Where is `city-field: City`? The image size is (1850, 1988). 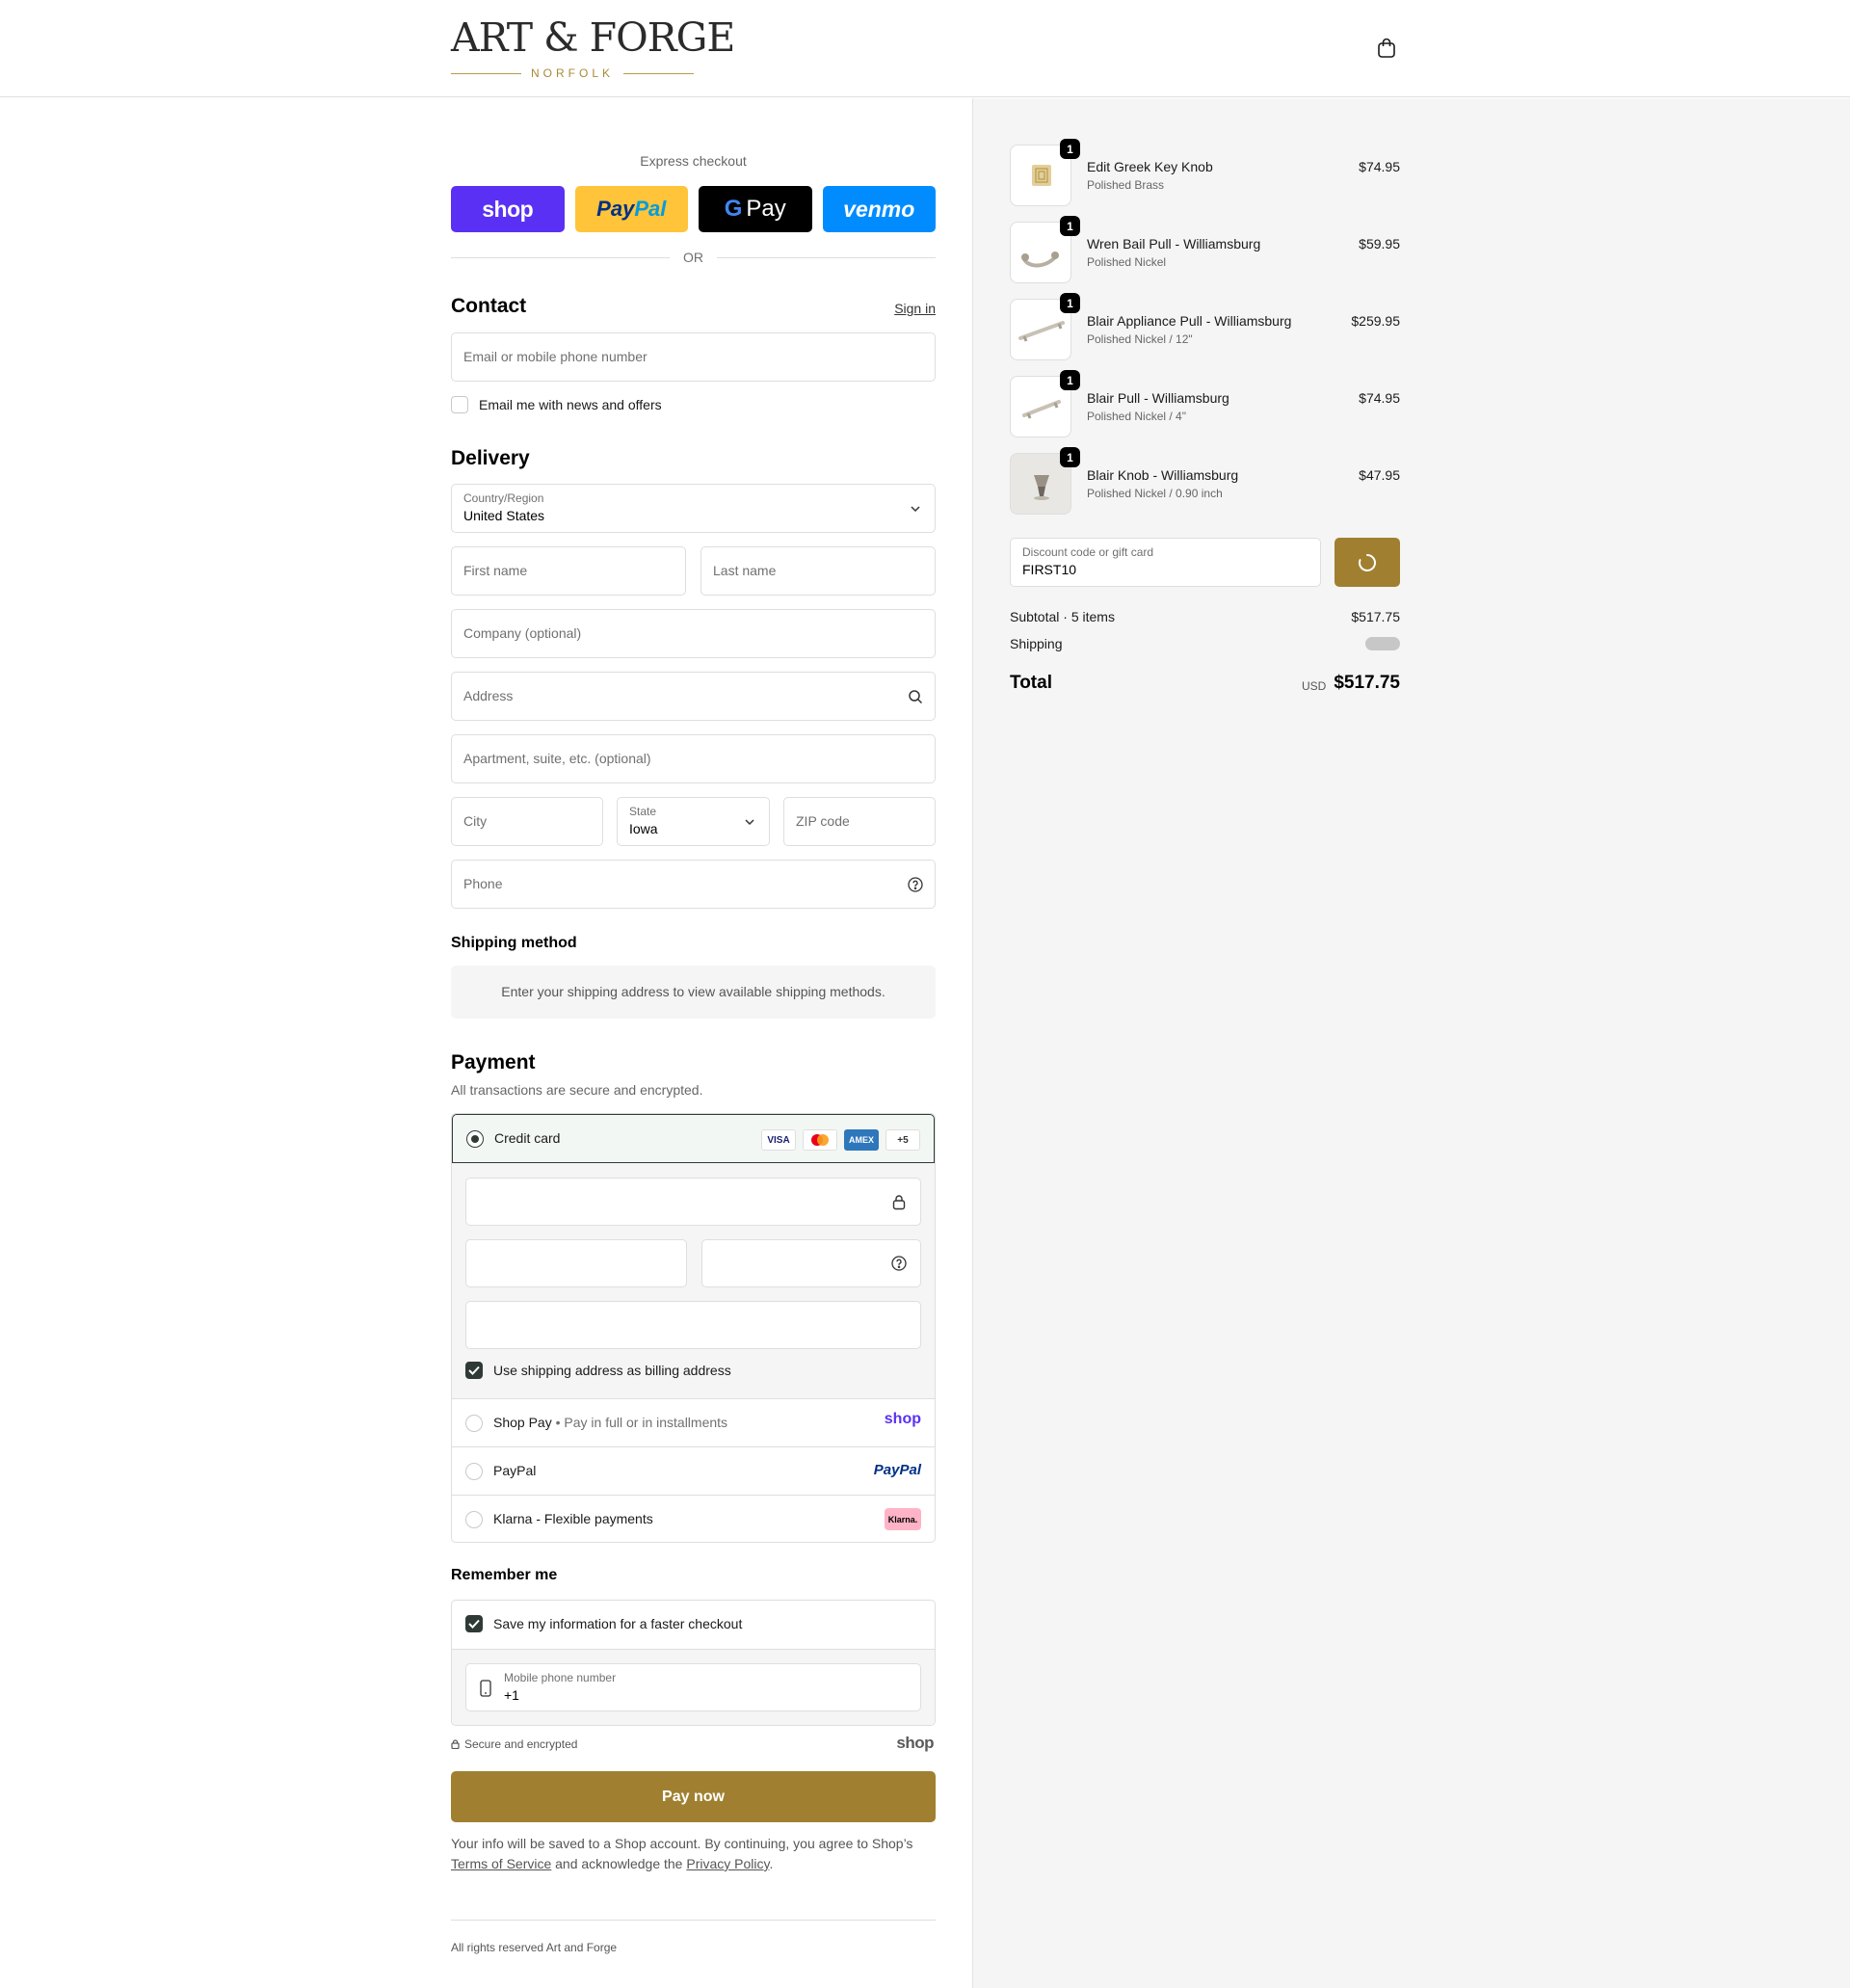
city-field: City is located at coordinates (527, 821).